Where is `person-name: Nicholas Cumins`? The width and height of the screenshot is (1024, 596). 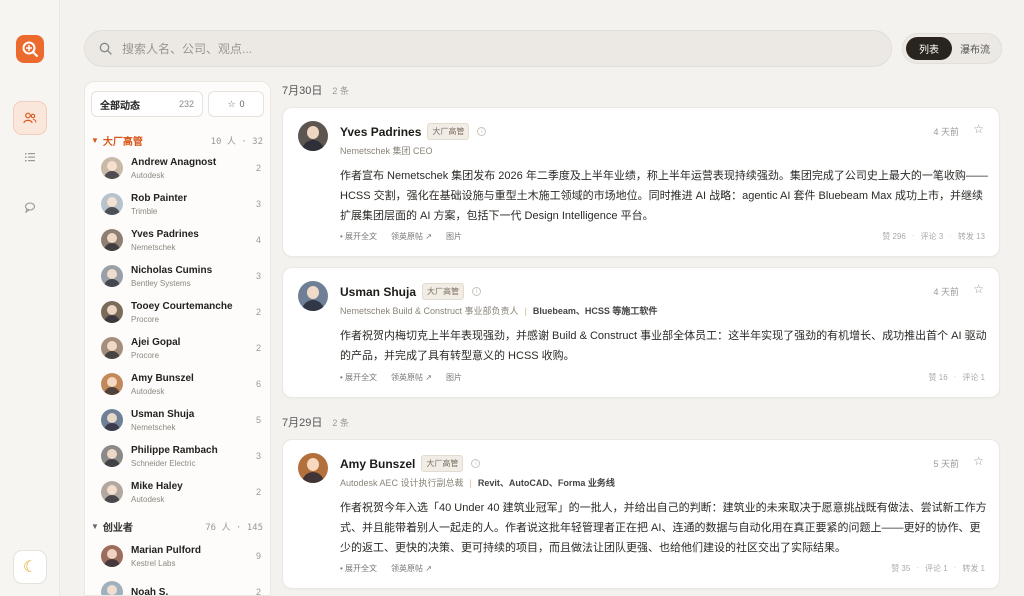 person-name: Nicholas Cumins is located at coordinates (172, 270).